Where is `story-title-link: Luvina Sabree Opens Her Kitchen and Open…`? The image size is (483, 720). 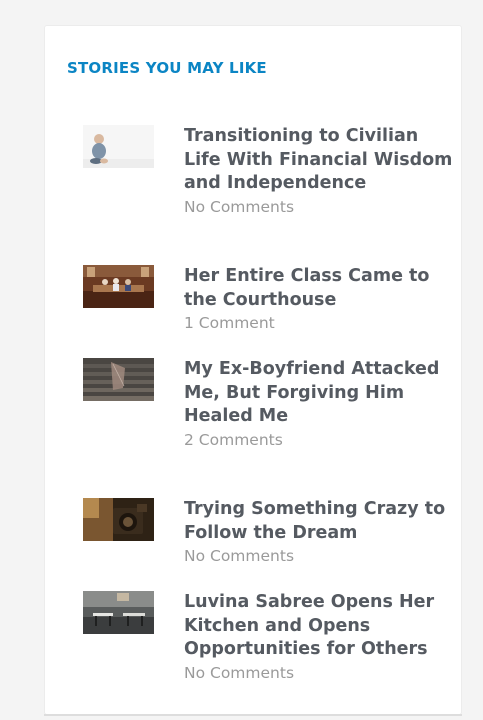 story-title-link: Luvina Sabree Opens Her Kitchen and Open… is located at coordinates (320, 626).